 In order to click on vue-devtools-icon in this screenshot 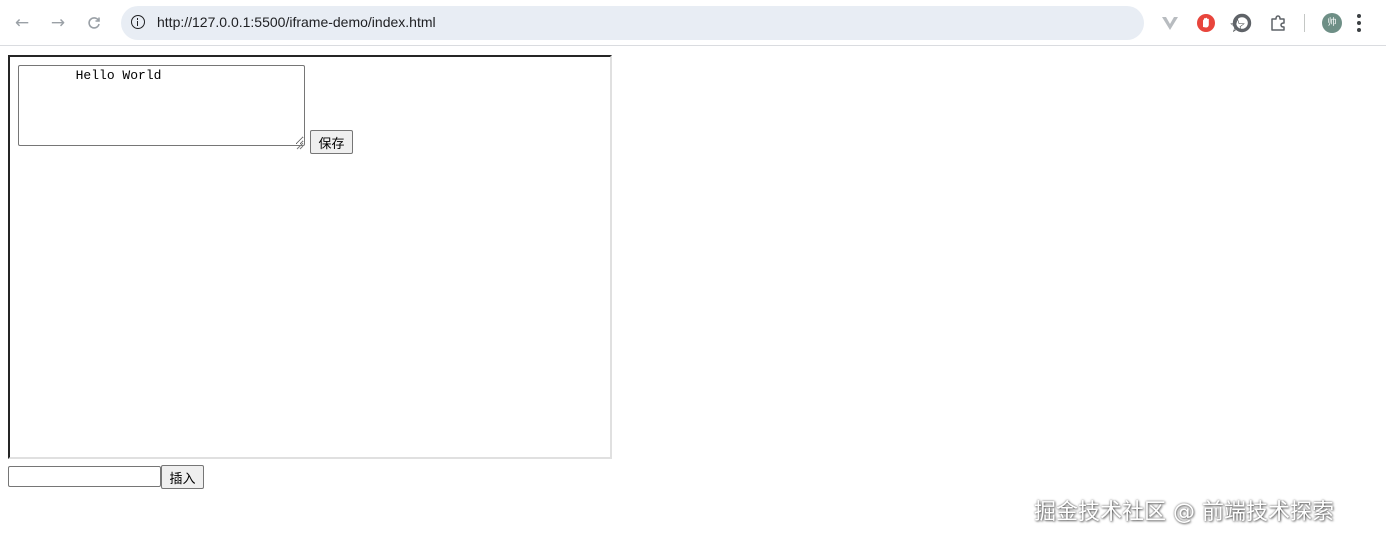, I will do `click(1170, 23)`.